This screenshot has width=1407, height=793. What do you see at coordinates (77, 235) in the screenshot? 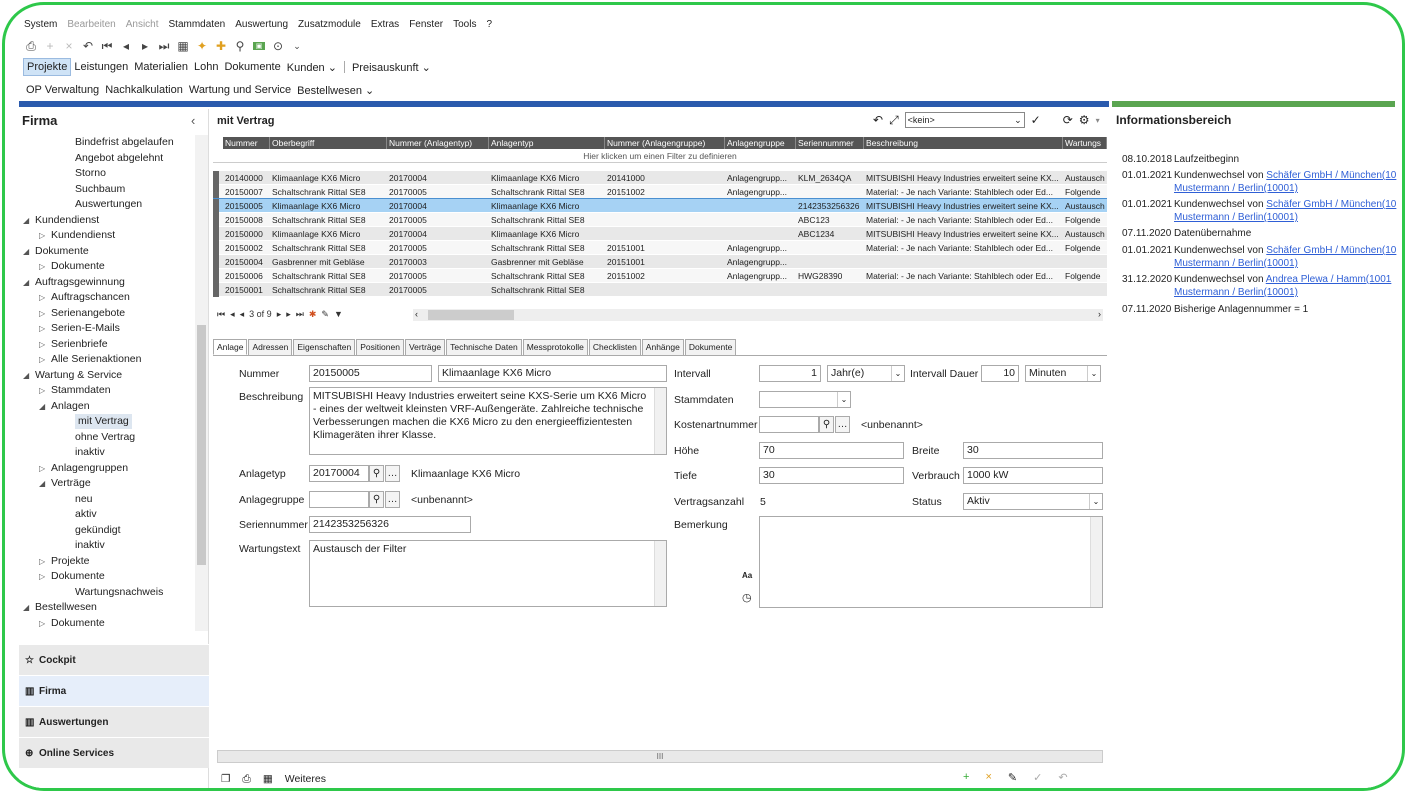
I see `tree-node: ▷ Kundendienst` at bounding box center [77, 235].